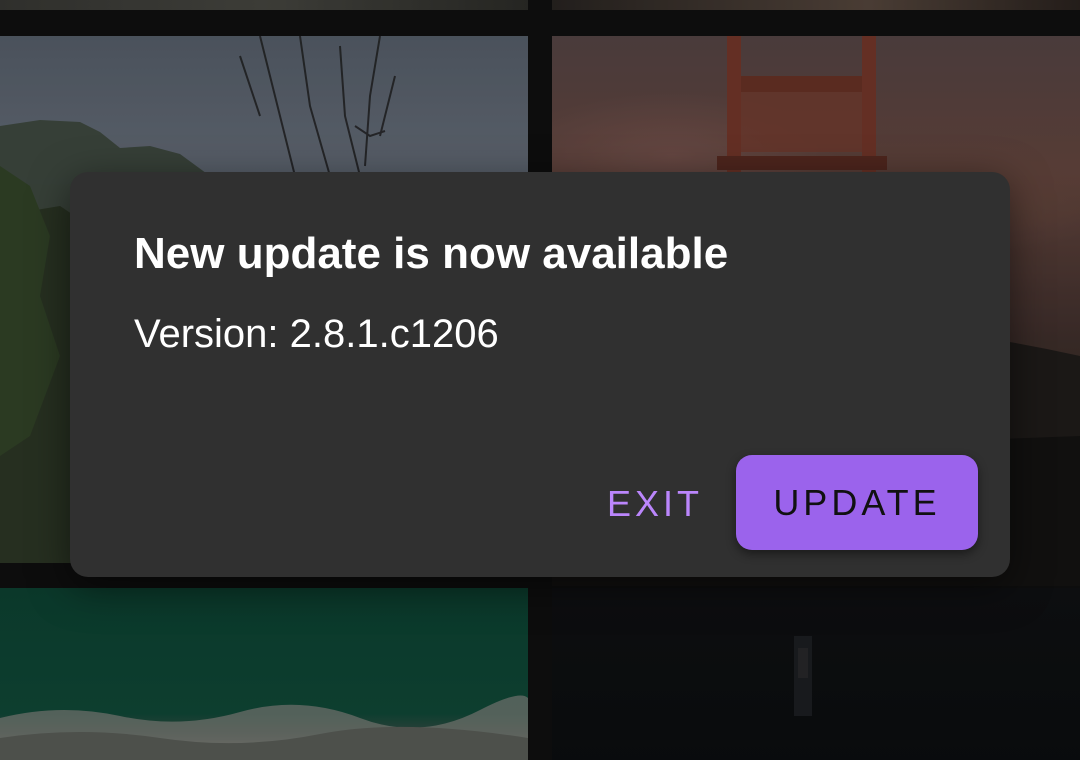  I want to click on exit-button: EXIT, so click(655, 504).